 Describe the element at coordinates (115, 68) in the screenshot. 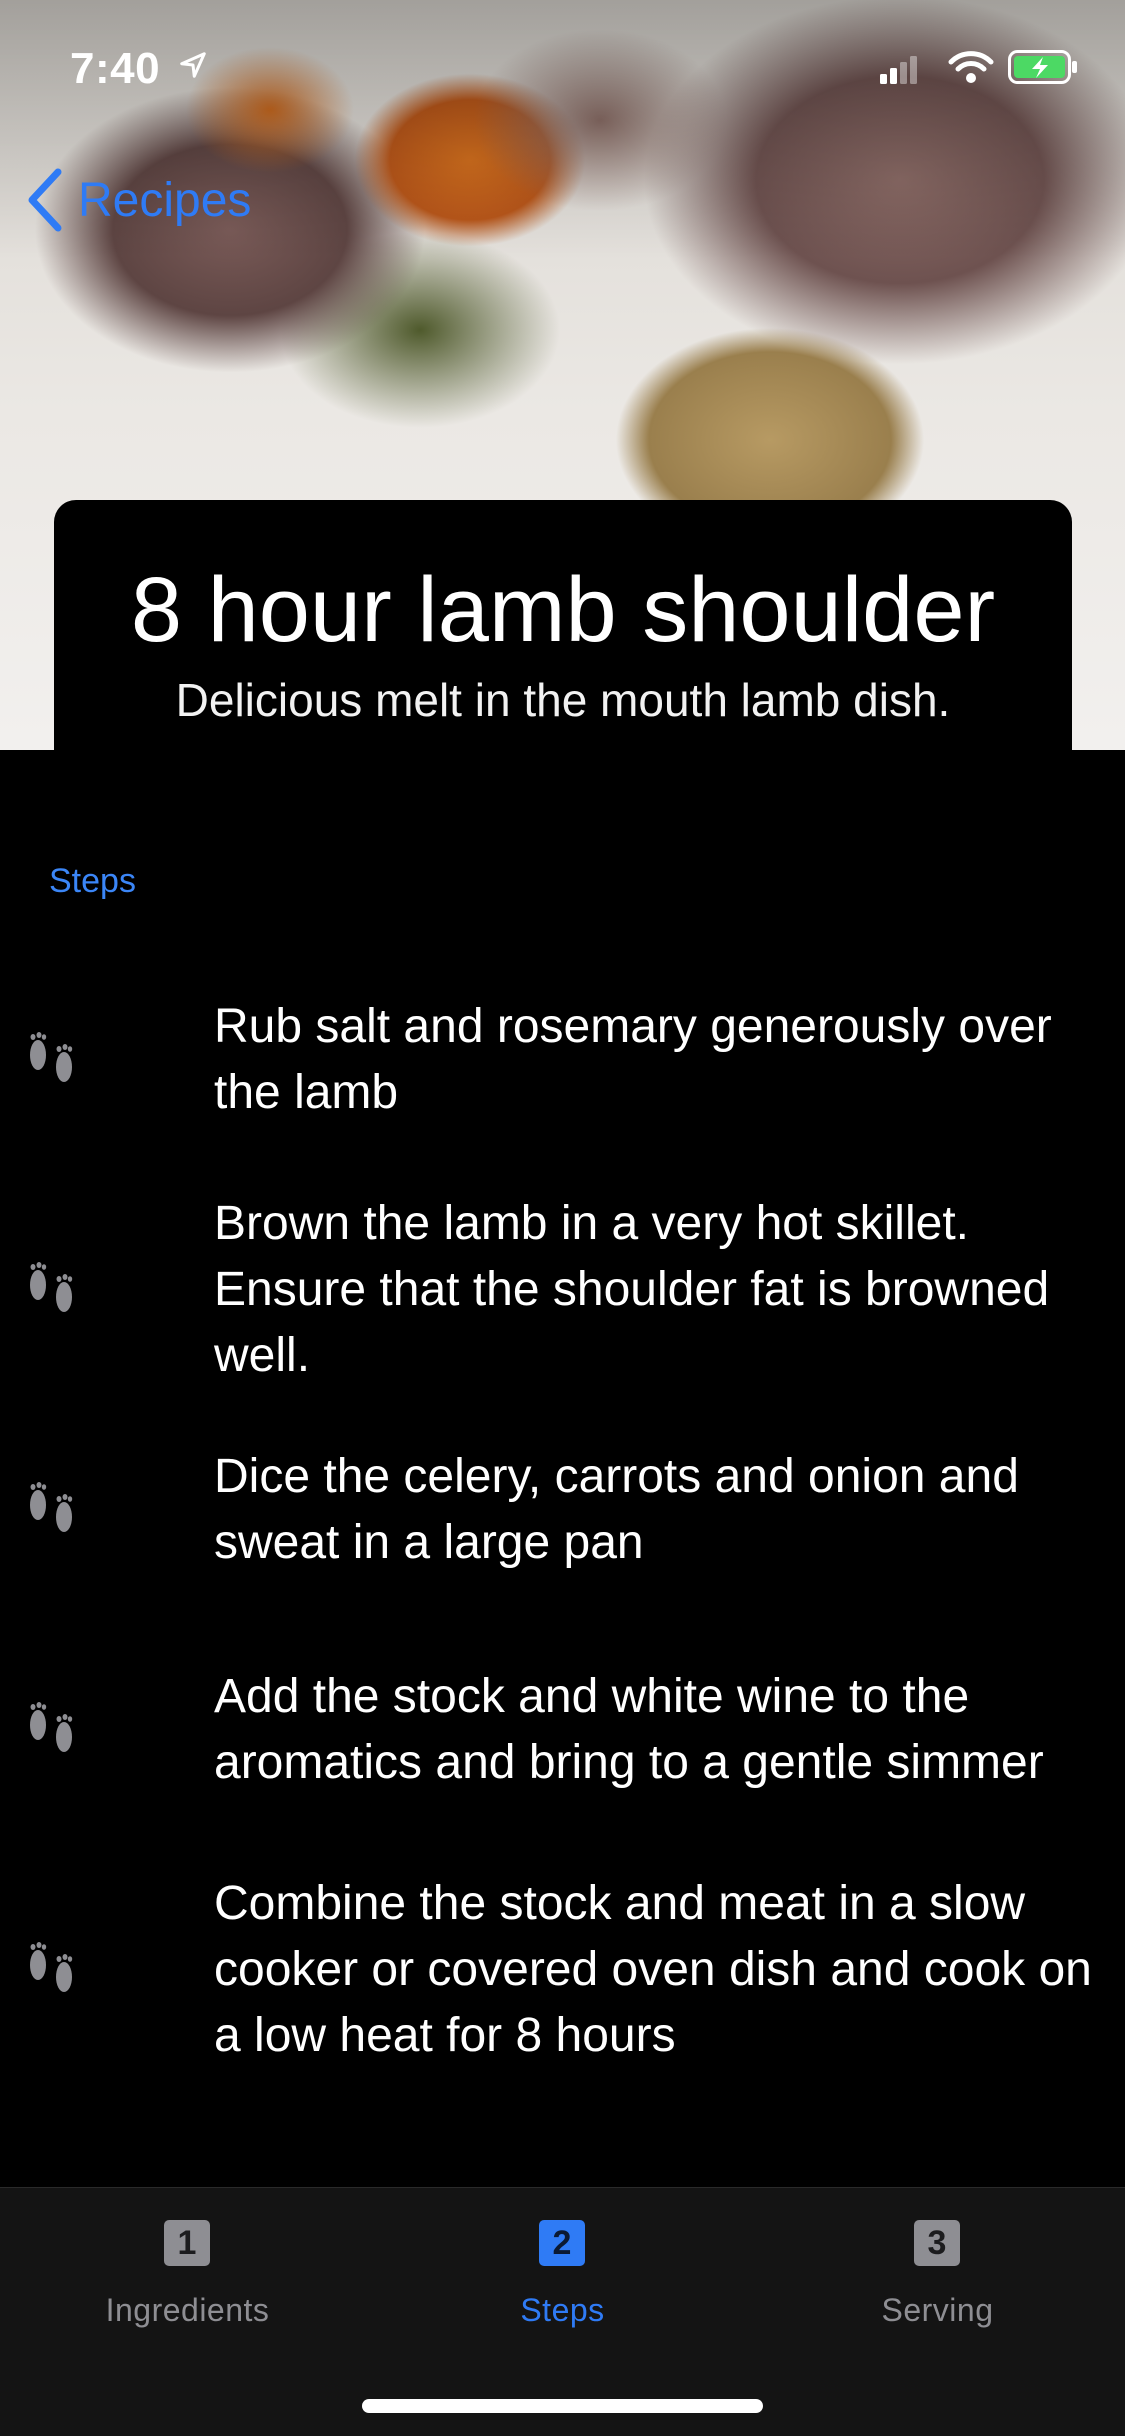

I see `status-time: 7:40` at that location.